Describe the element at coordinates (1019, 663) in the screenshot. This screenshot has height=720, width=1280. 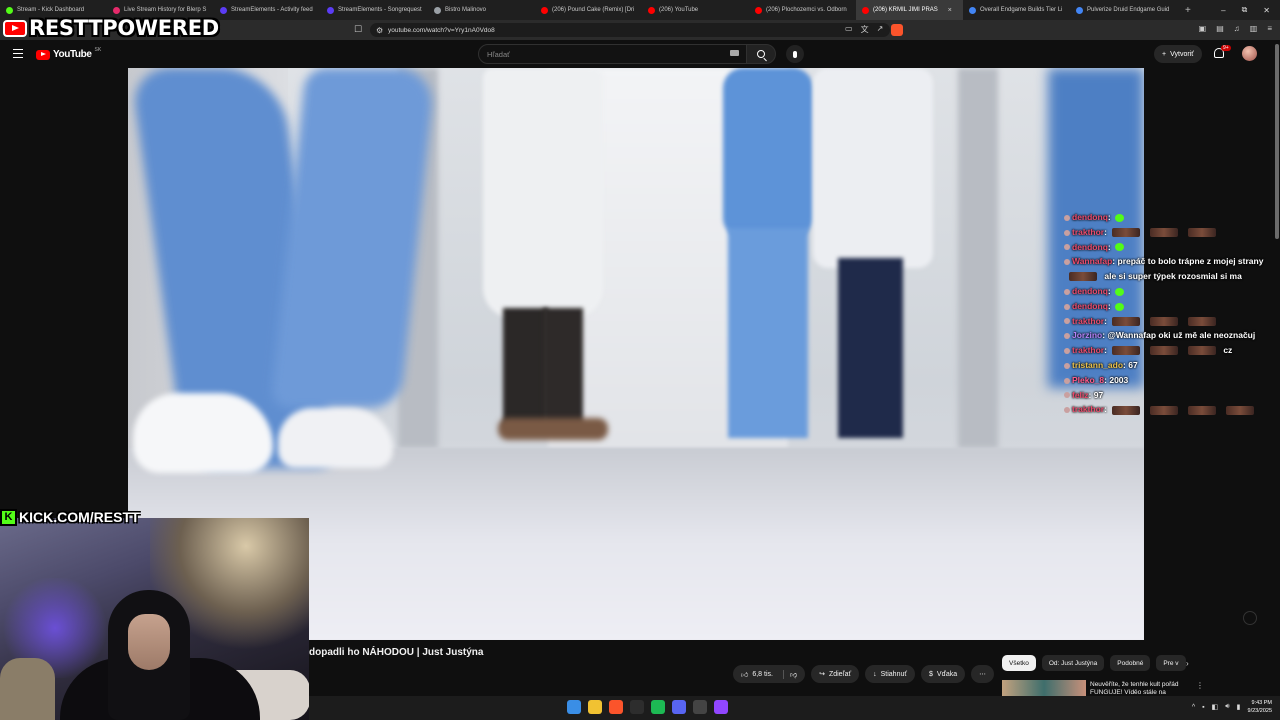
I see `filter-chip: Všetko` at that location.